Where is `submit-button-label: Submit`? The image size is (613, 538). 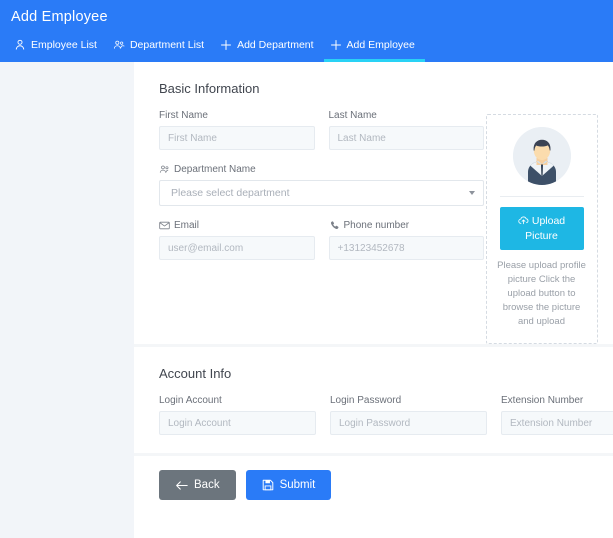 submit-button-label: Submit is located at coordinates (297, 485).